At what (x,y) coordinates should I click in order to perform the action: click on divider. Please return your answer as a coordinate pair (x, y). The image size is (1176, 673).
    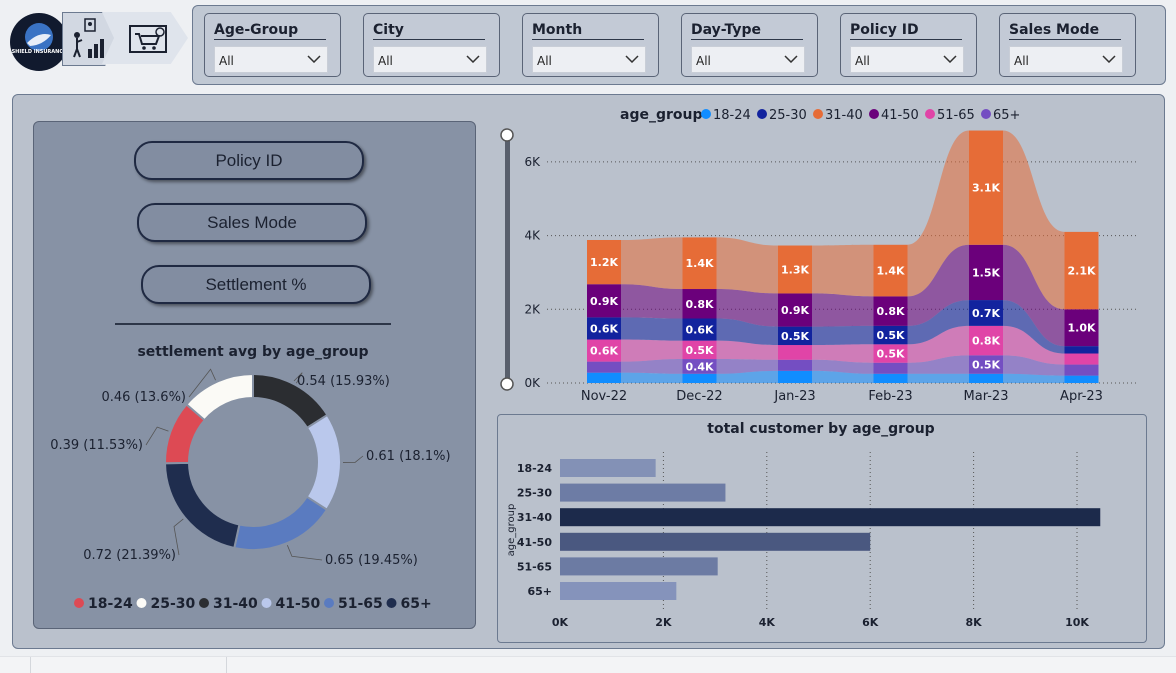
    Looking at the image, I should click on (253, 324).